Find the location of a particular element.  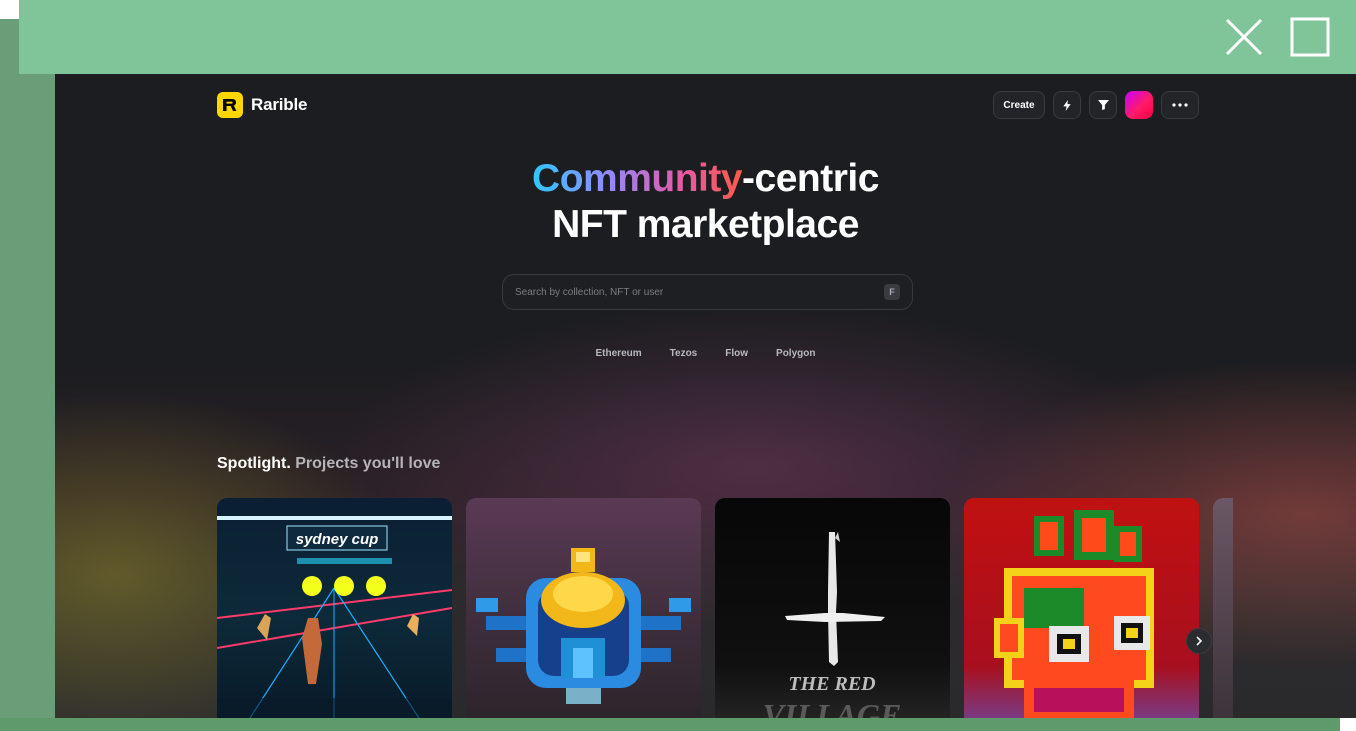

logo-mark-icon is located at coordinates (230, 105).